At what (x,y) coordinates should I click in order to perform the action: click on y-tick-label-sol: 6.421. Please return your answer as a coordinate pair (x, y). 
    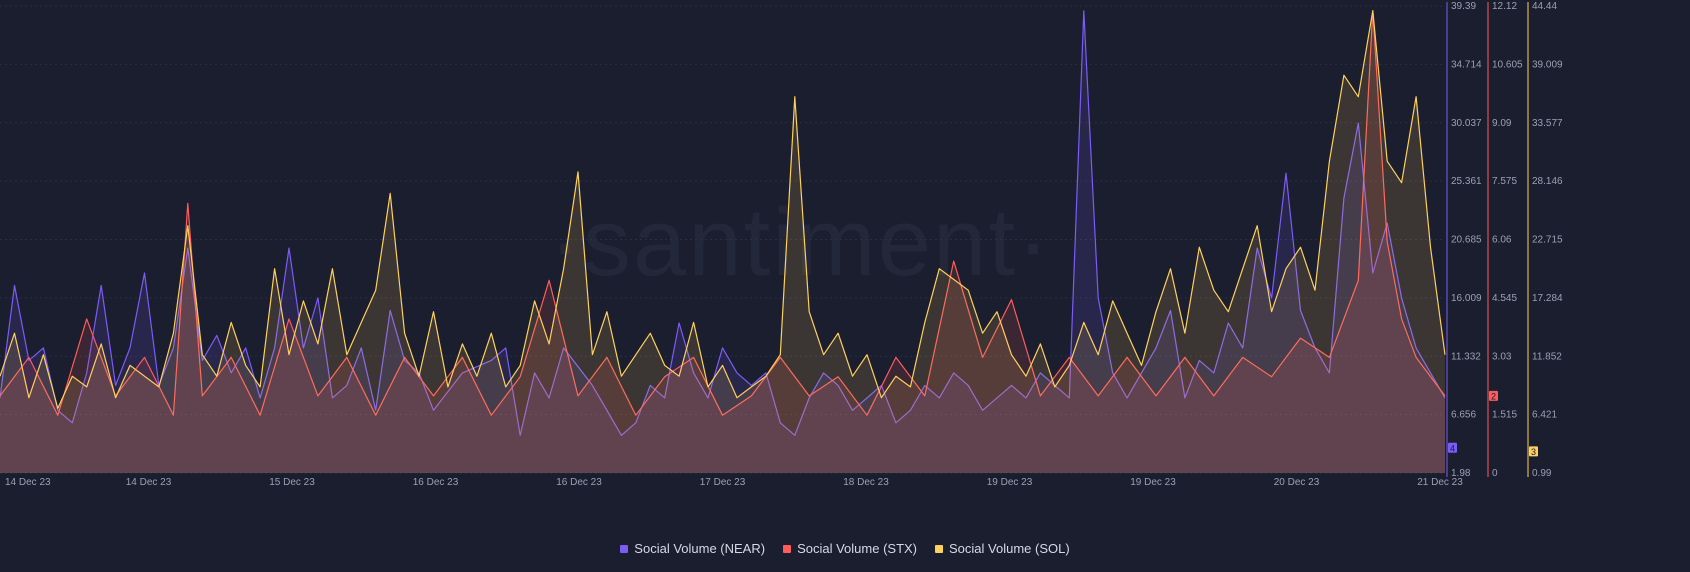
    Looking at the image, I should click on (1544, 415).